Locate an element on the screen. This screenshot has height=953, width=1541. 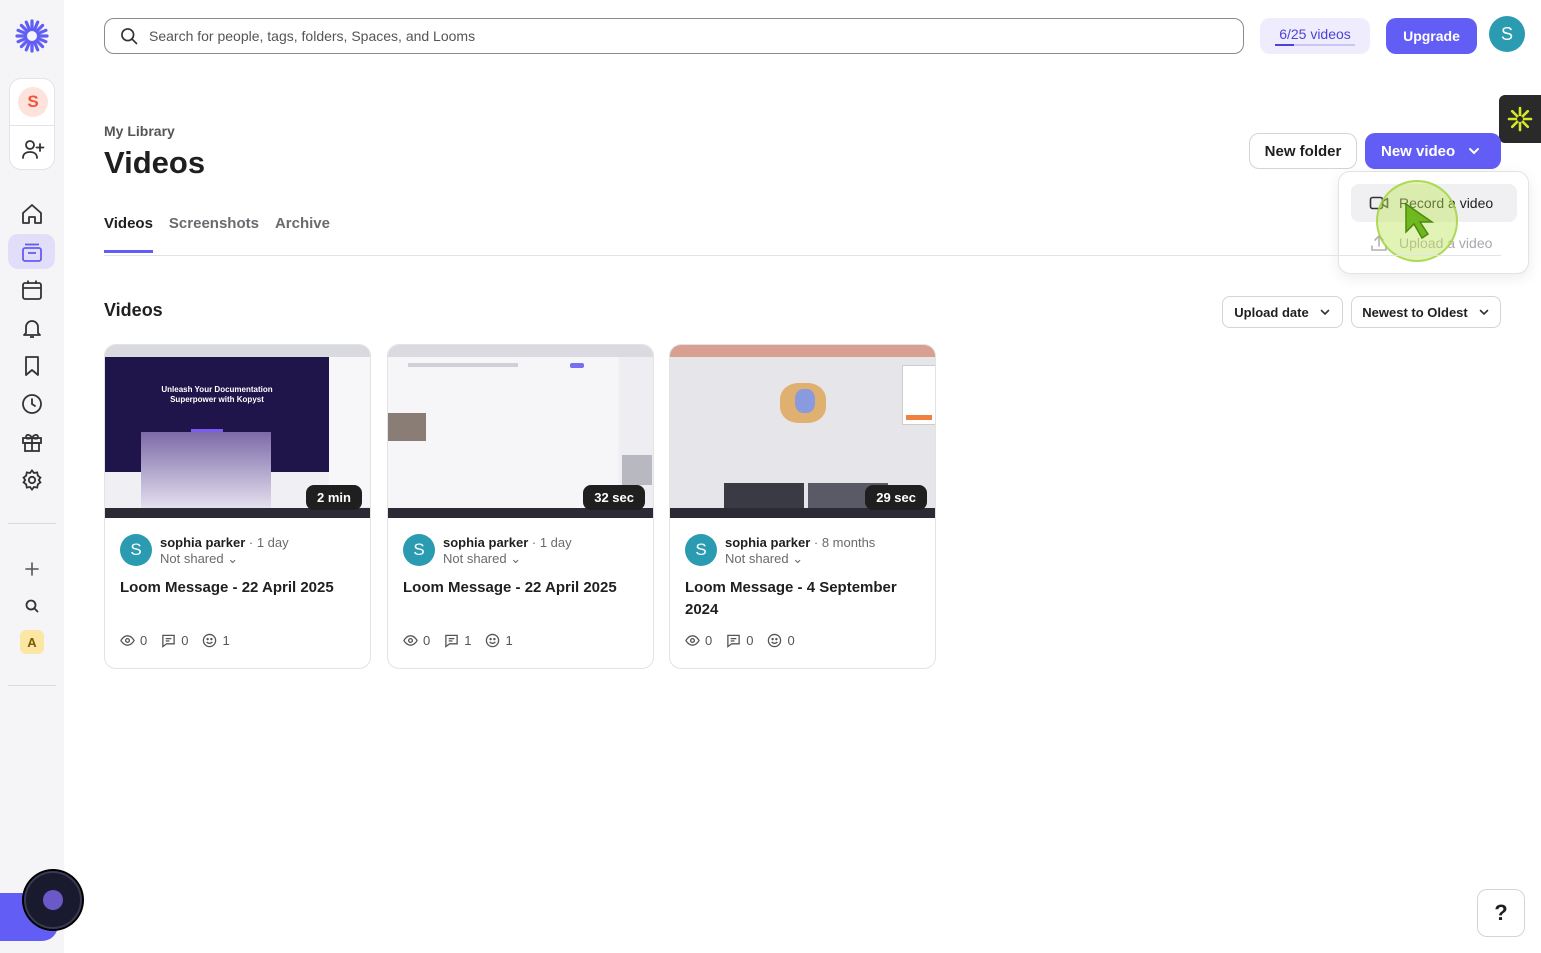
owner-avatar: S is located at coordinates (701, 550).